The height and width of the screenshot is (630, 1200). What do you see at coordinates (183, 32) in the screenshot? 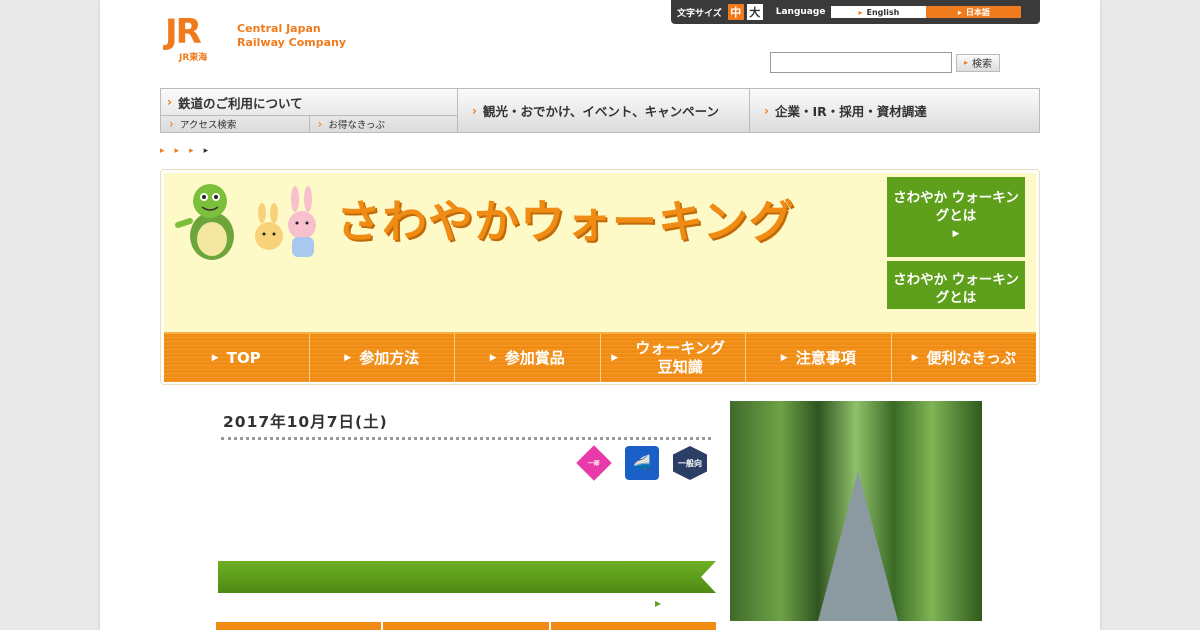
I see `logo-jr-text: JR` at bounding box center [183, 32].